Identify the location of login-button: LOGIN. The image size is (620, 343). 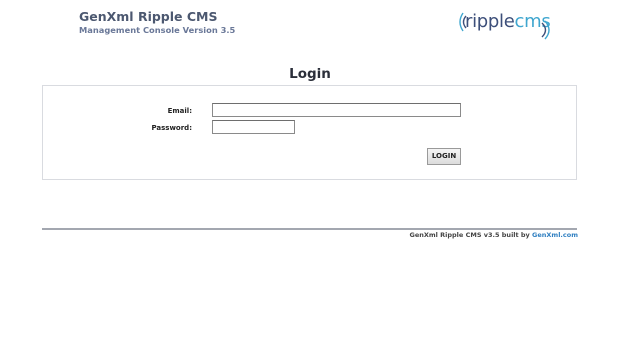
(444, 156).